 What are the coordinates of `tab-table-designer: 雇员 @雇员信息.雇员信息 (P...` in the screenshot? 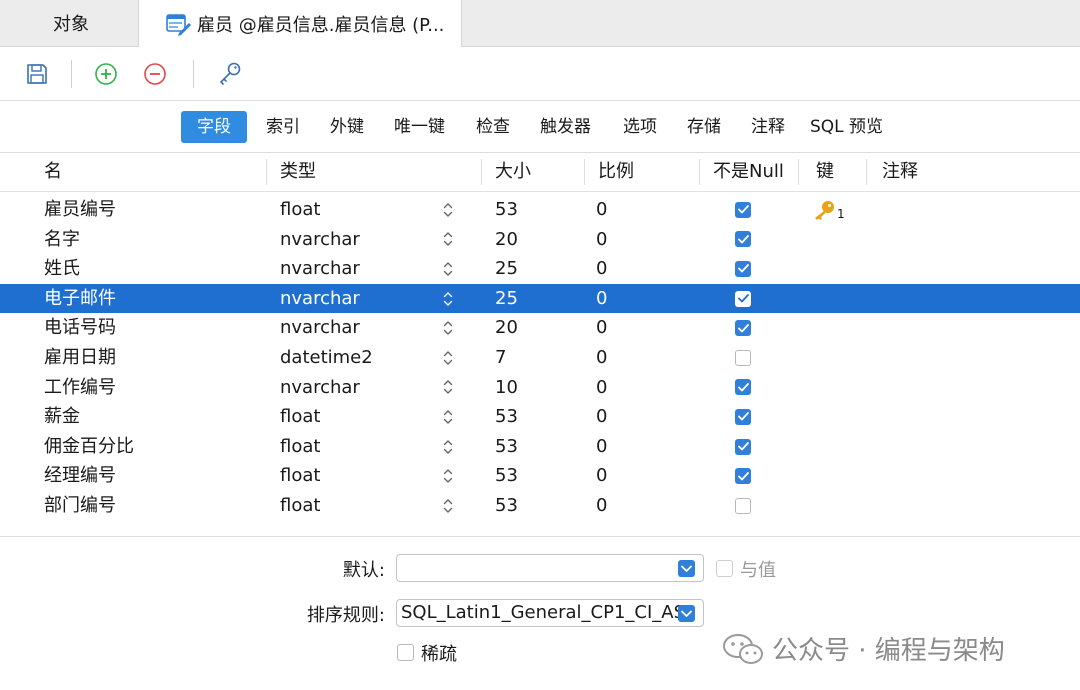 It's located at (300, 23).